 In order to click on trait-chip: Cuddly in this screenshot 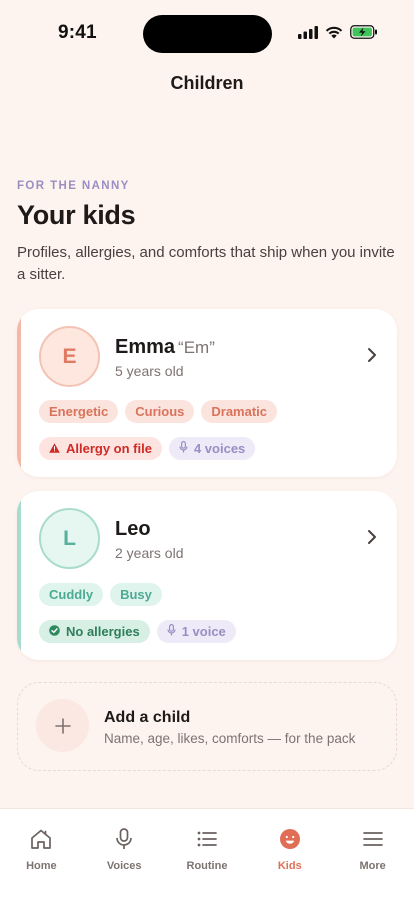, I will do `click(71, 594)`.